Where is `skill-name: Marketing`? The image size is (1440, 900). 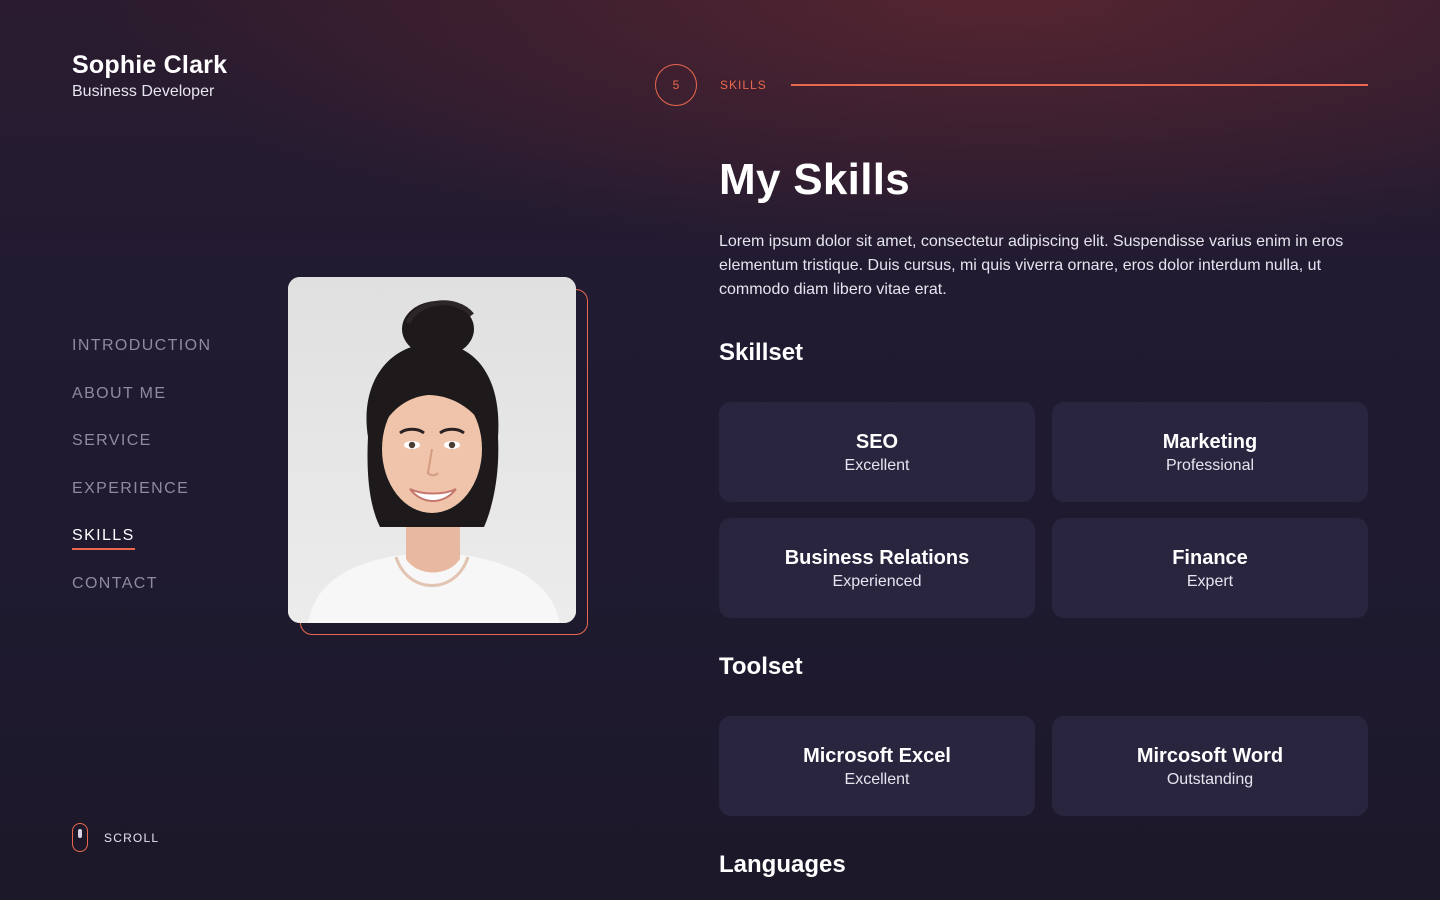 skill-name: Marketing is located at coordinates (1210, 441).